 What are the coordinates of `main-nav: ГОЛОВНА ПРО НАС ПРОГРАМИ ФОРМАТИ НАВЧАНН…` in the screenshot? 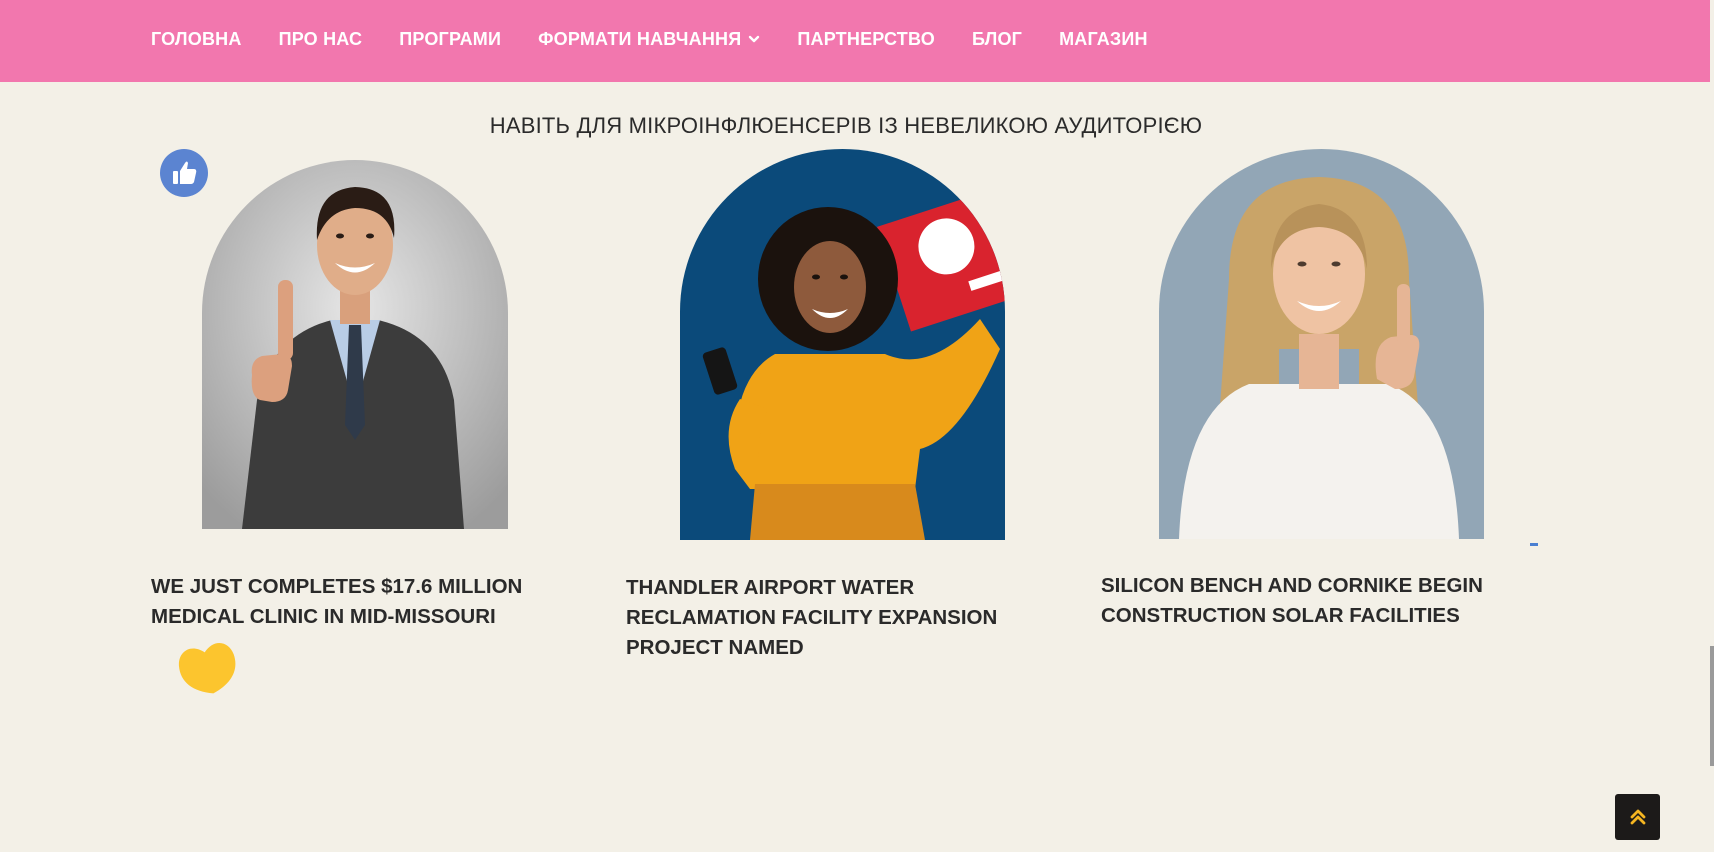 It's located at (668, 39).